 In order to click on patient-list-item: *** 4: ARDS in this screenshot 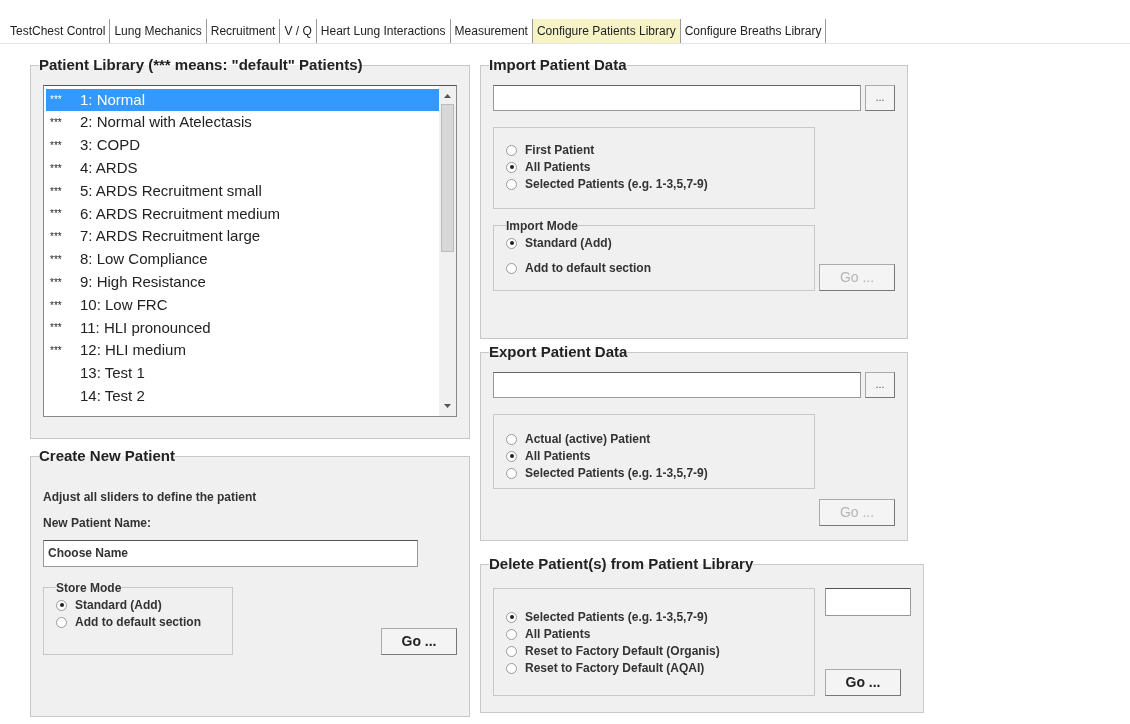, I will do `click(242, 168)`.